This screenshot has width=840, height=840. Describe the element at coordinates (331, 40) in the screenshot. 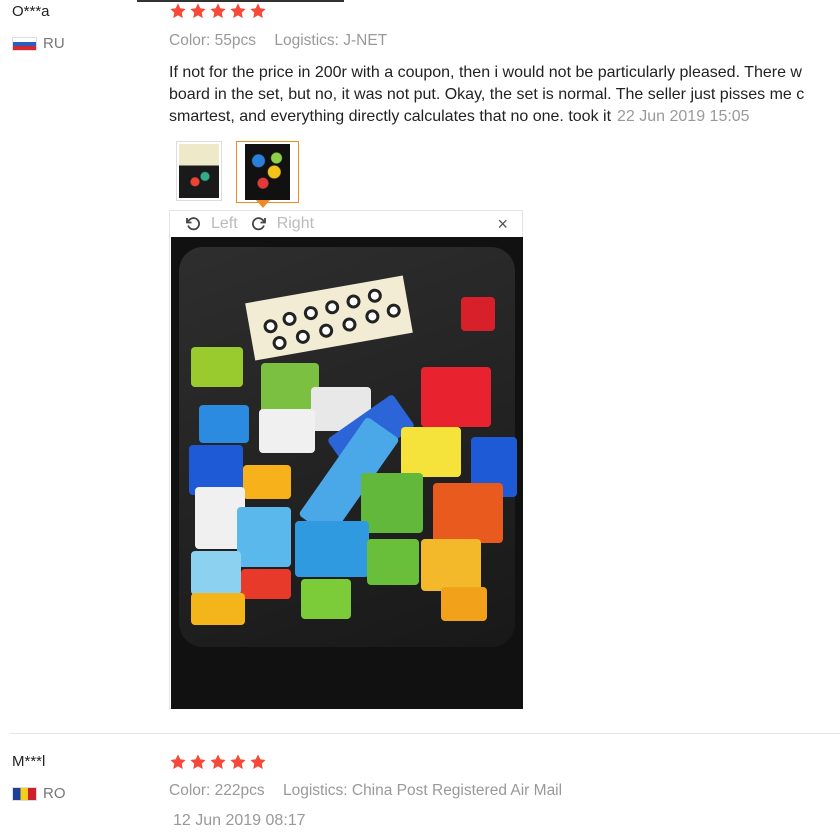

I see `order-logistics: Logistics: J-NET` at that location.